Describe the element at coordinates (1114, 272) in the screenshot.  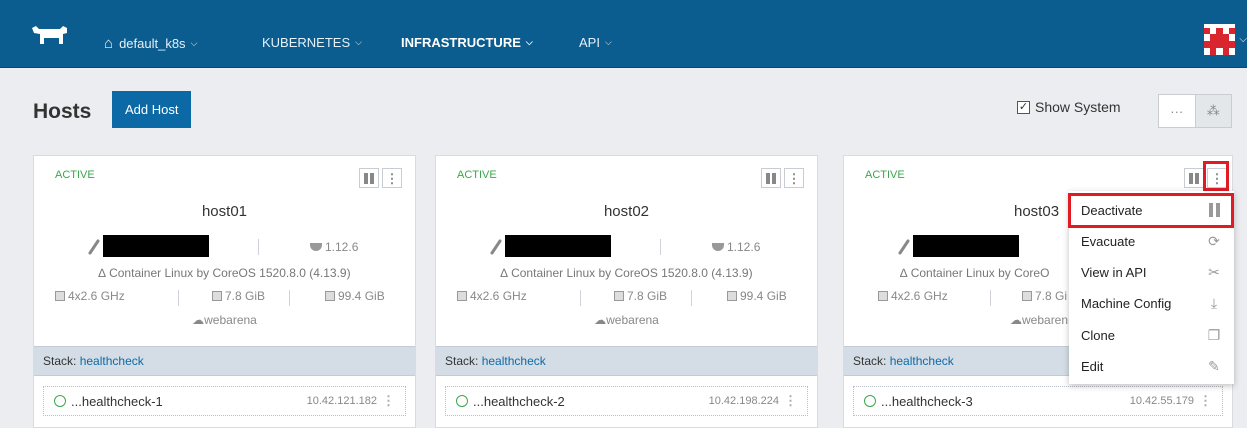
I see `menu-item-label: View in API` at that location.